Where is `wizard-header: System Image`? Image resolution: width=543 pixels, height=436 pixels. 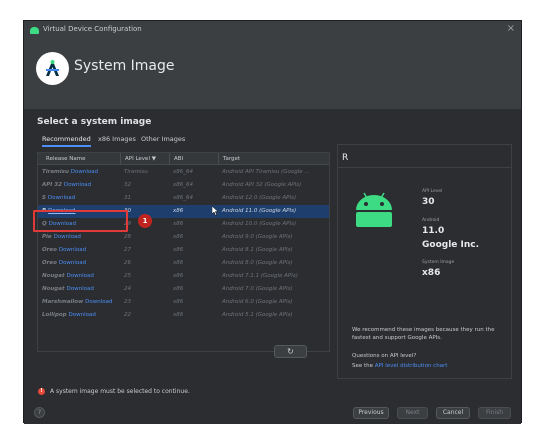 wizard-header: System Image is located at coordinates (272, 75).